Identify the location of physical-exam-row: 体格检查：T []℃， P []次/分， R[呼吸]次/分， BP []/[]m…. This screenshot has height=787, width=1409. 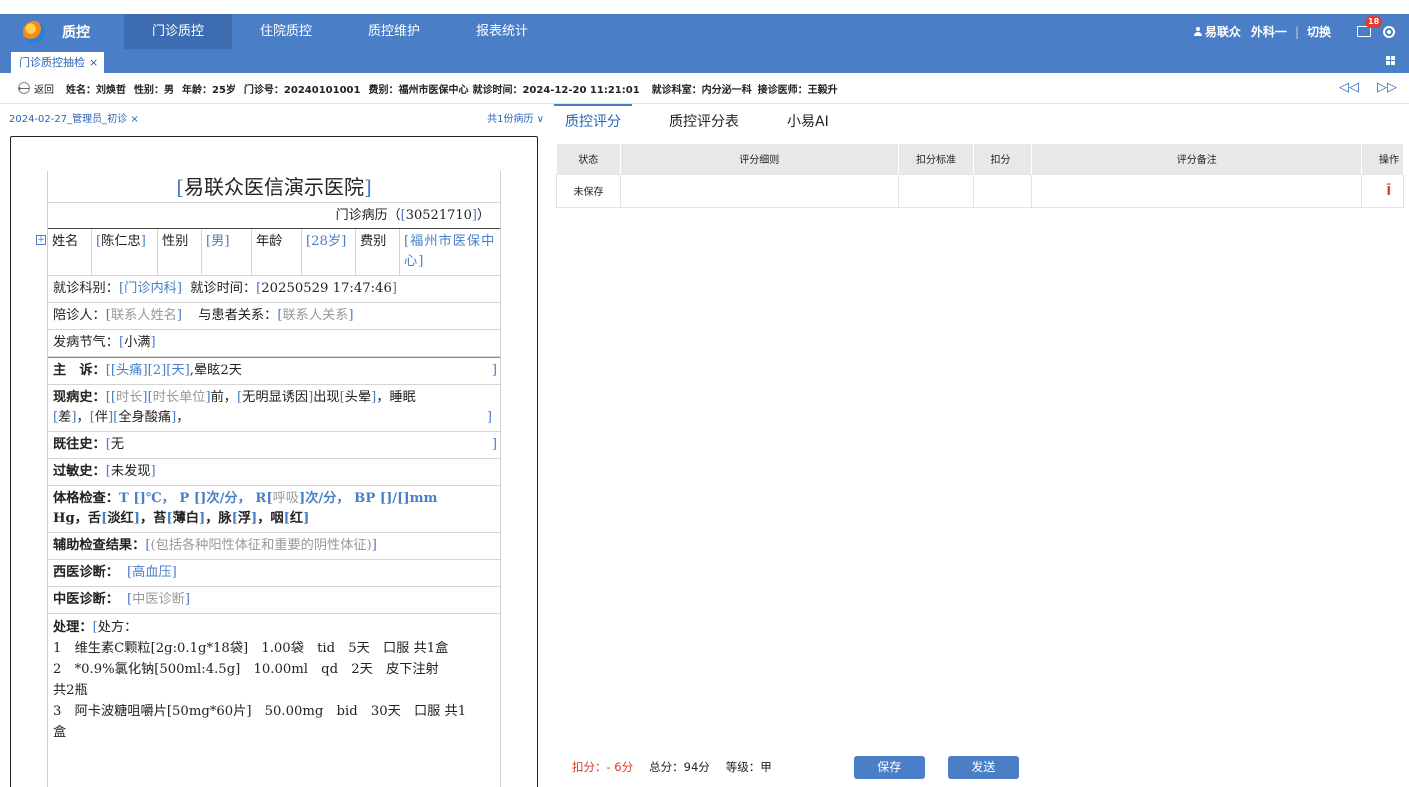
(274, 509).